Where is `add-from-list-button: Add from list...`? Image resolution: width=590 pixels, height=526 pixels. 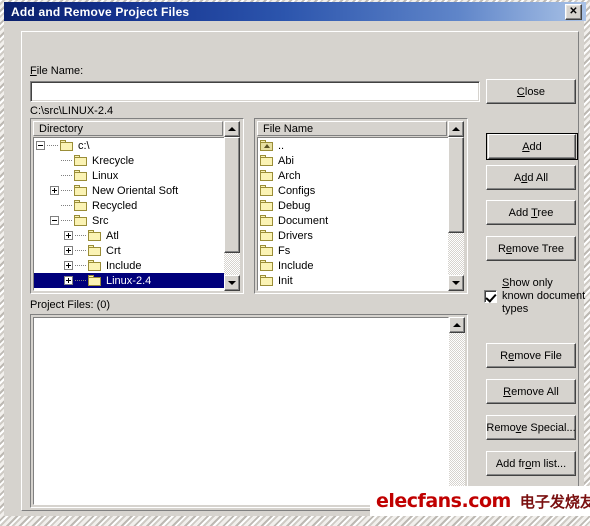
add-from-list-button: Add from list... is located at coordinates (531, 463).